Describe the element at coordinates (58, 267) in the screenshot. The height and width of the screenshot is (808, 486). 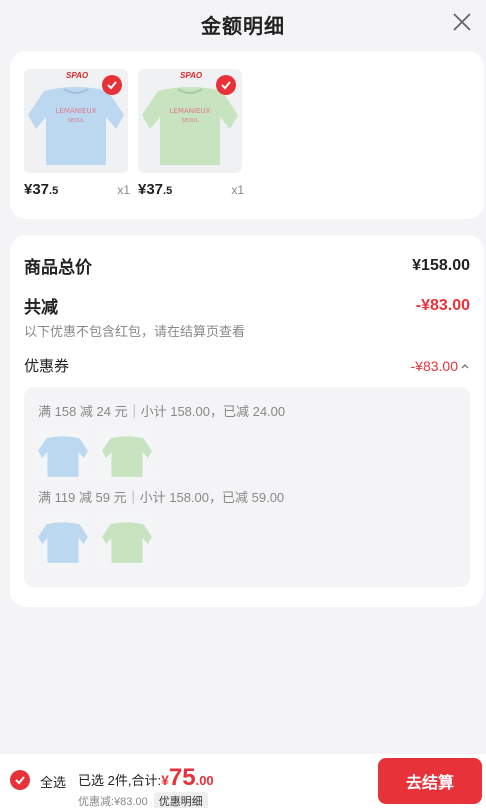
I see `total-label: 商品总价` at that location.